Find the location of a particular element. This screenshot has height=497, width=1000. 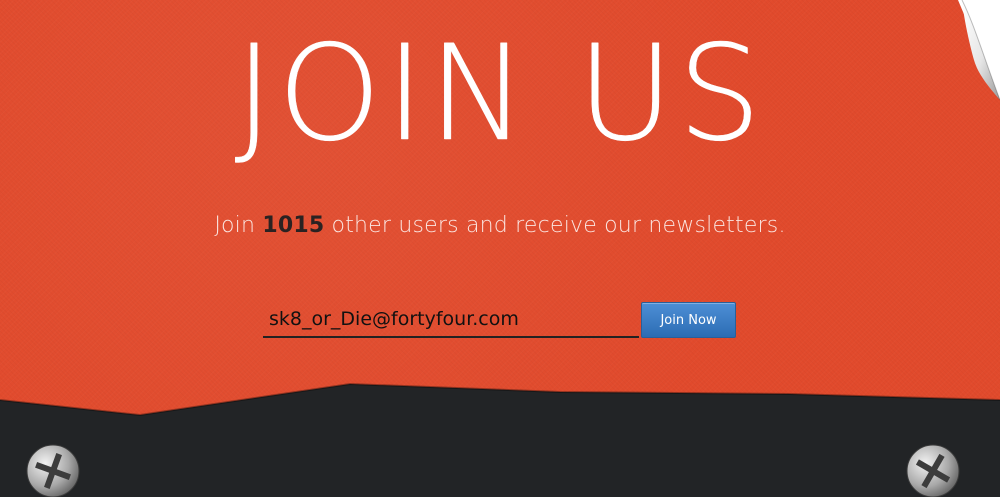

email-field is located at coordinates (451, 320).